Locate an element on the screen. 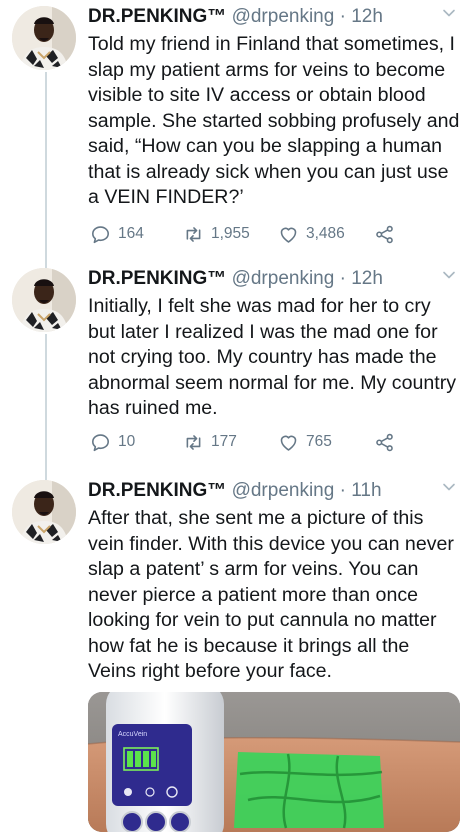  tweet-media-image: AccuVein is located at coordinates (274, 762).